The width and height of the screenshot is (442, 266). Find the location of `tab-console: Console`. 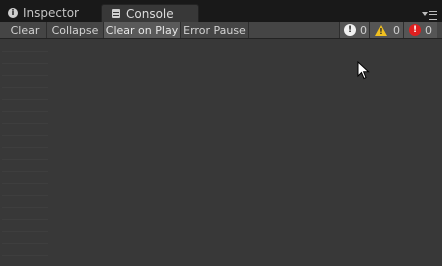

tab-console: Console is located at coordinates (150, 13).